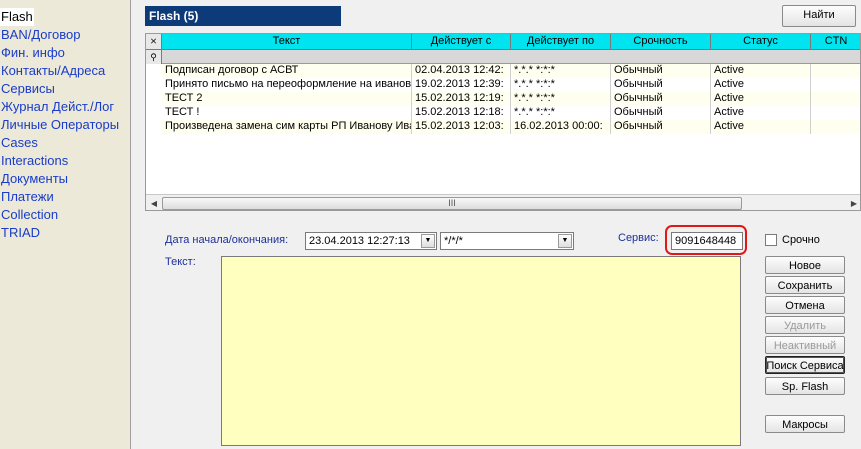 This screenshot has height=449, width=861. Describe the element at coordinates (461, 113) in the screenshot. I see `cell-valid-from: 15.02.2013 12:18:` at that location.